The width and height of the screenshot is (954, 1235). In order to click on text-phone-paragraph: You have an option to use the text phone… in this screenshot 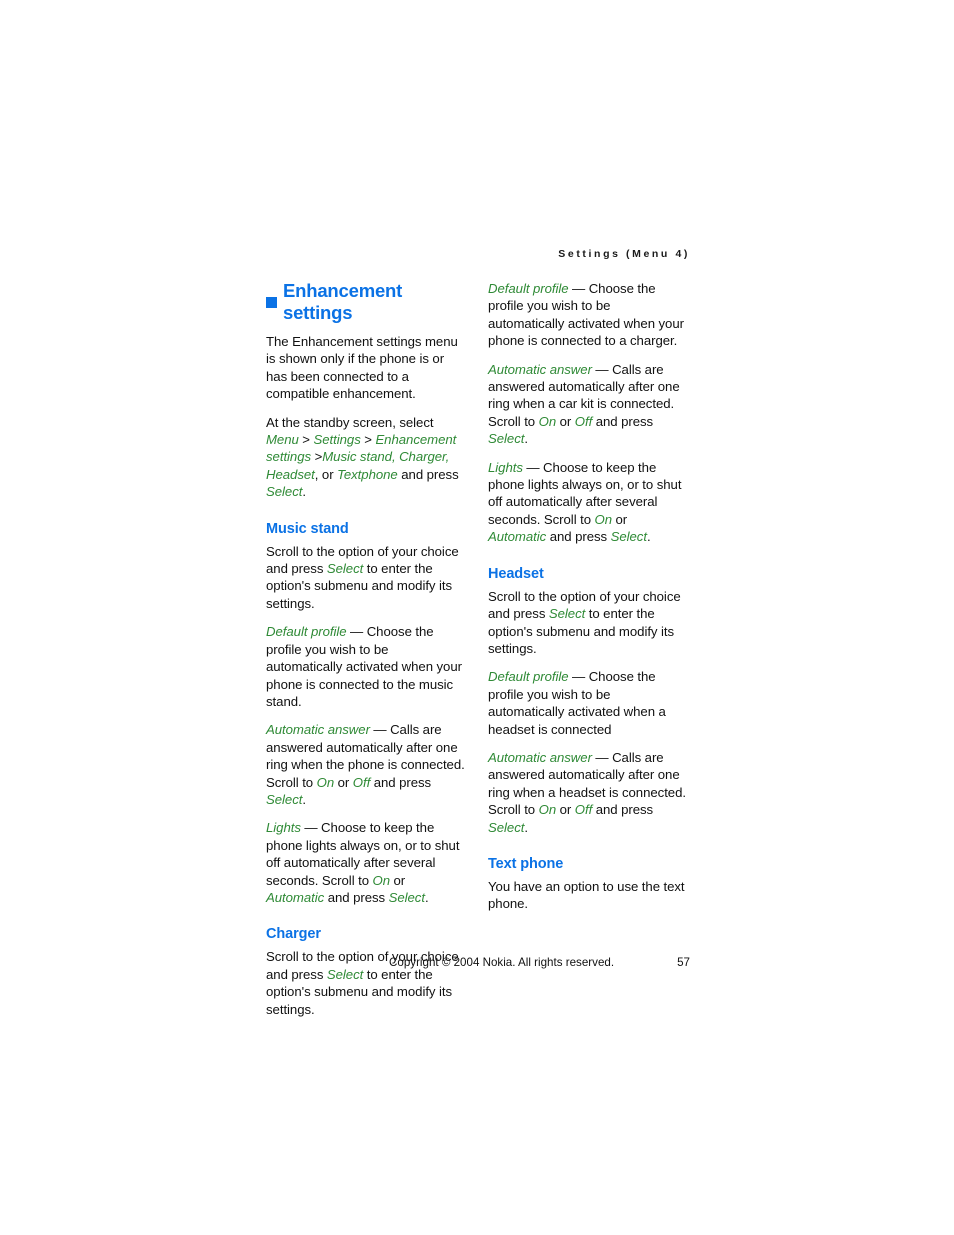, I will do `click(586, 895)`.